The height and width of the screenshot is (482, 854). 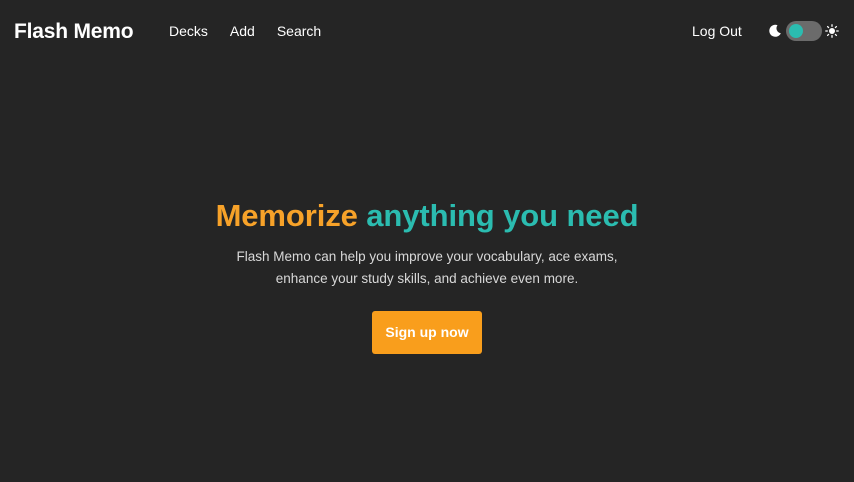 I want to click on nav-link-decks: Decks, so click(x=188, y=31).